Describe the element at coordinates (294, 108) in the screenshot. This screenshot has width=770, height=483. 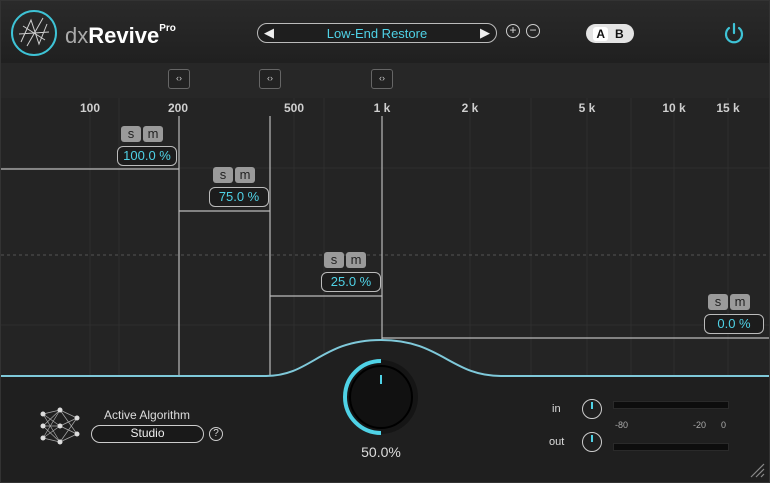
I see `freq-tick-label: 500` at that location.